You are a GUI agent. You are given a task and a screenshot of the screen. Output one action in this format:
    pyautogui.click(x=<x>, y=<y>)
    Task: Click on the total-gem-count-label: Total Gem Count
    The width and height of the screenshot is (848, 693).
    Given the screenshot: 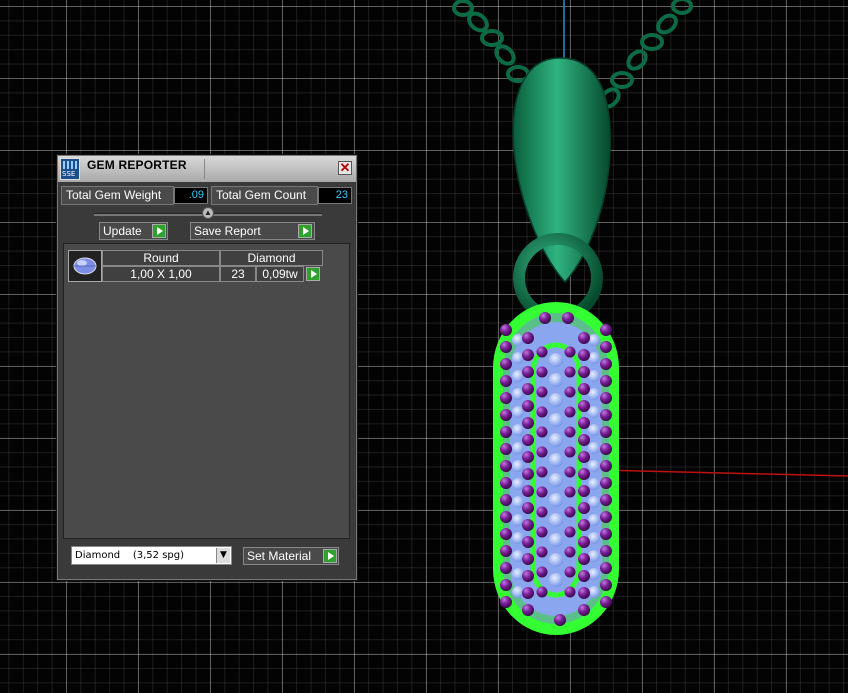 What is the action you would take?
    pyautogui.click(x=264, y=195)
    